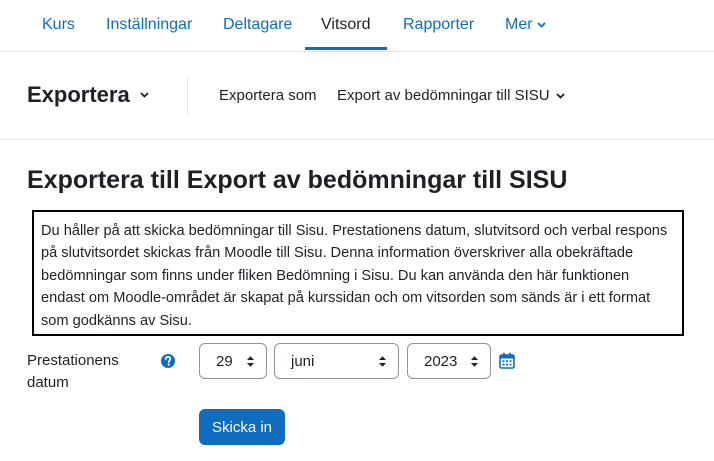 This screenshot has height=461, width=714. I want to click on nav-item-mer: Mer, so click(525, 25).